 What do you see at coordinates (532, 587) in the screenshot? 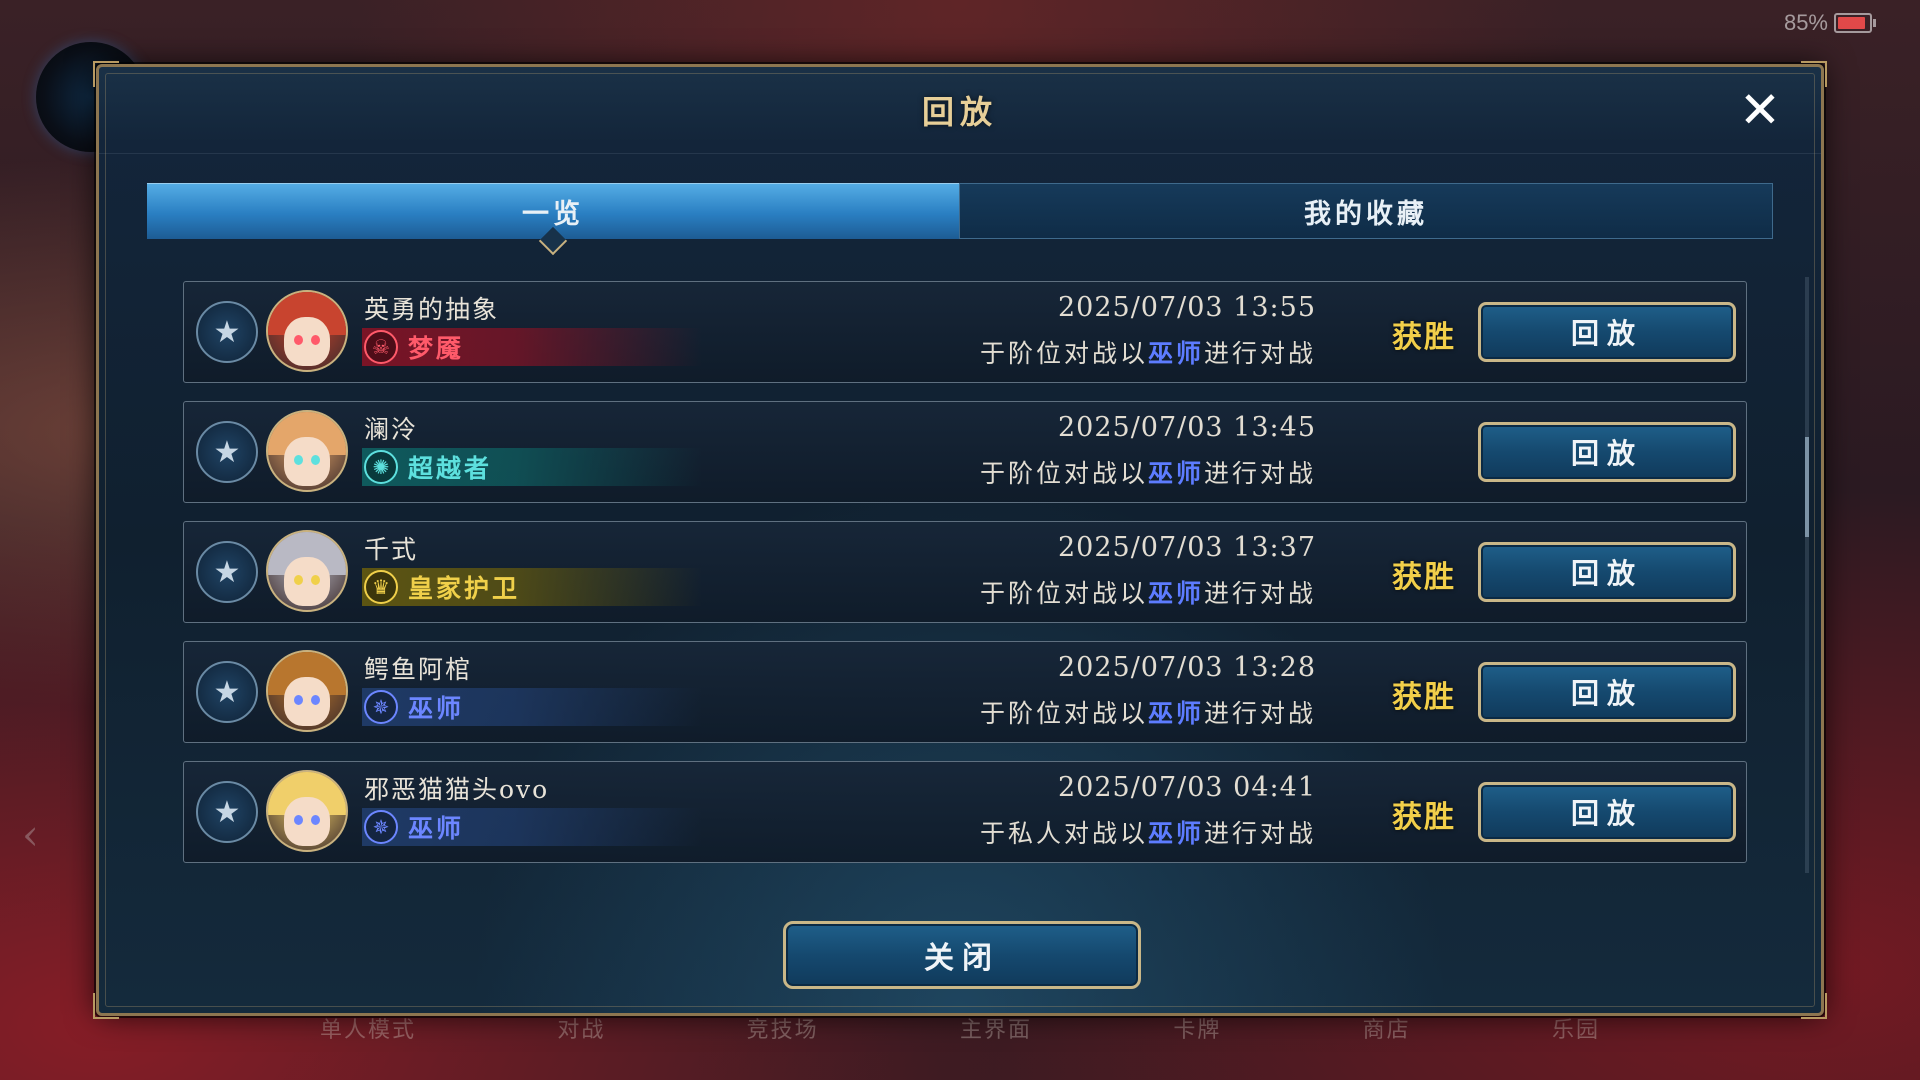
I see `class-badge: ♛ 皇家护卫` at bounding box center [532, 587].